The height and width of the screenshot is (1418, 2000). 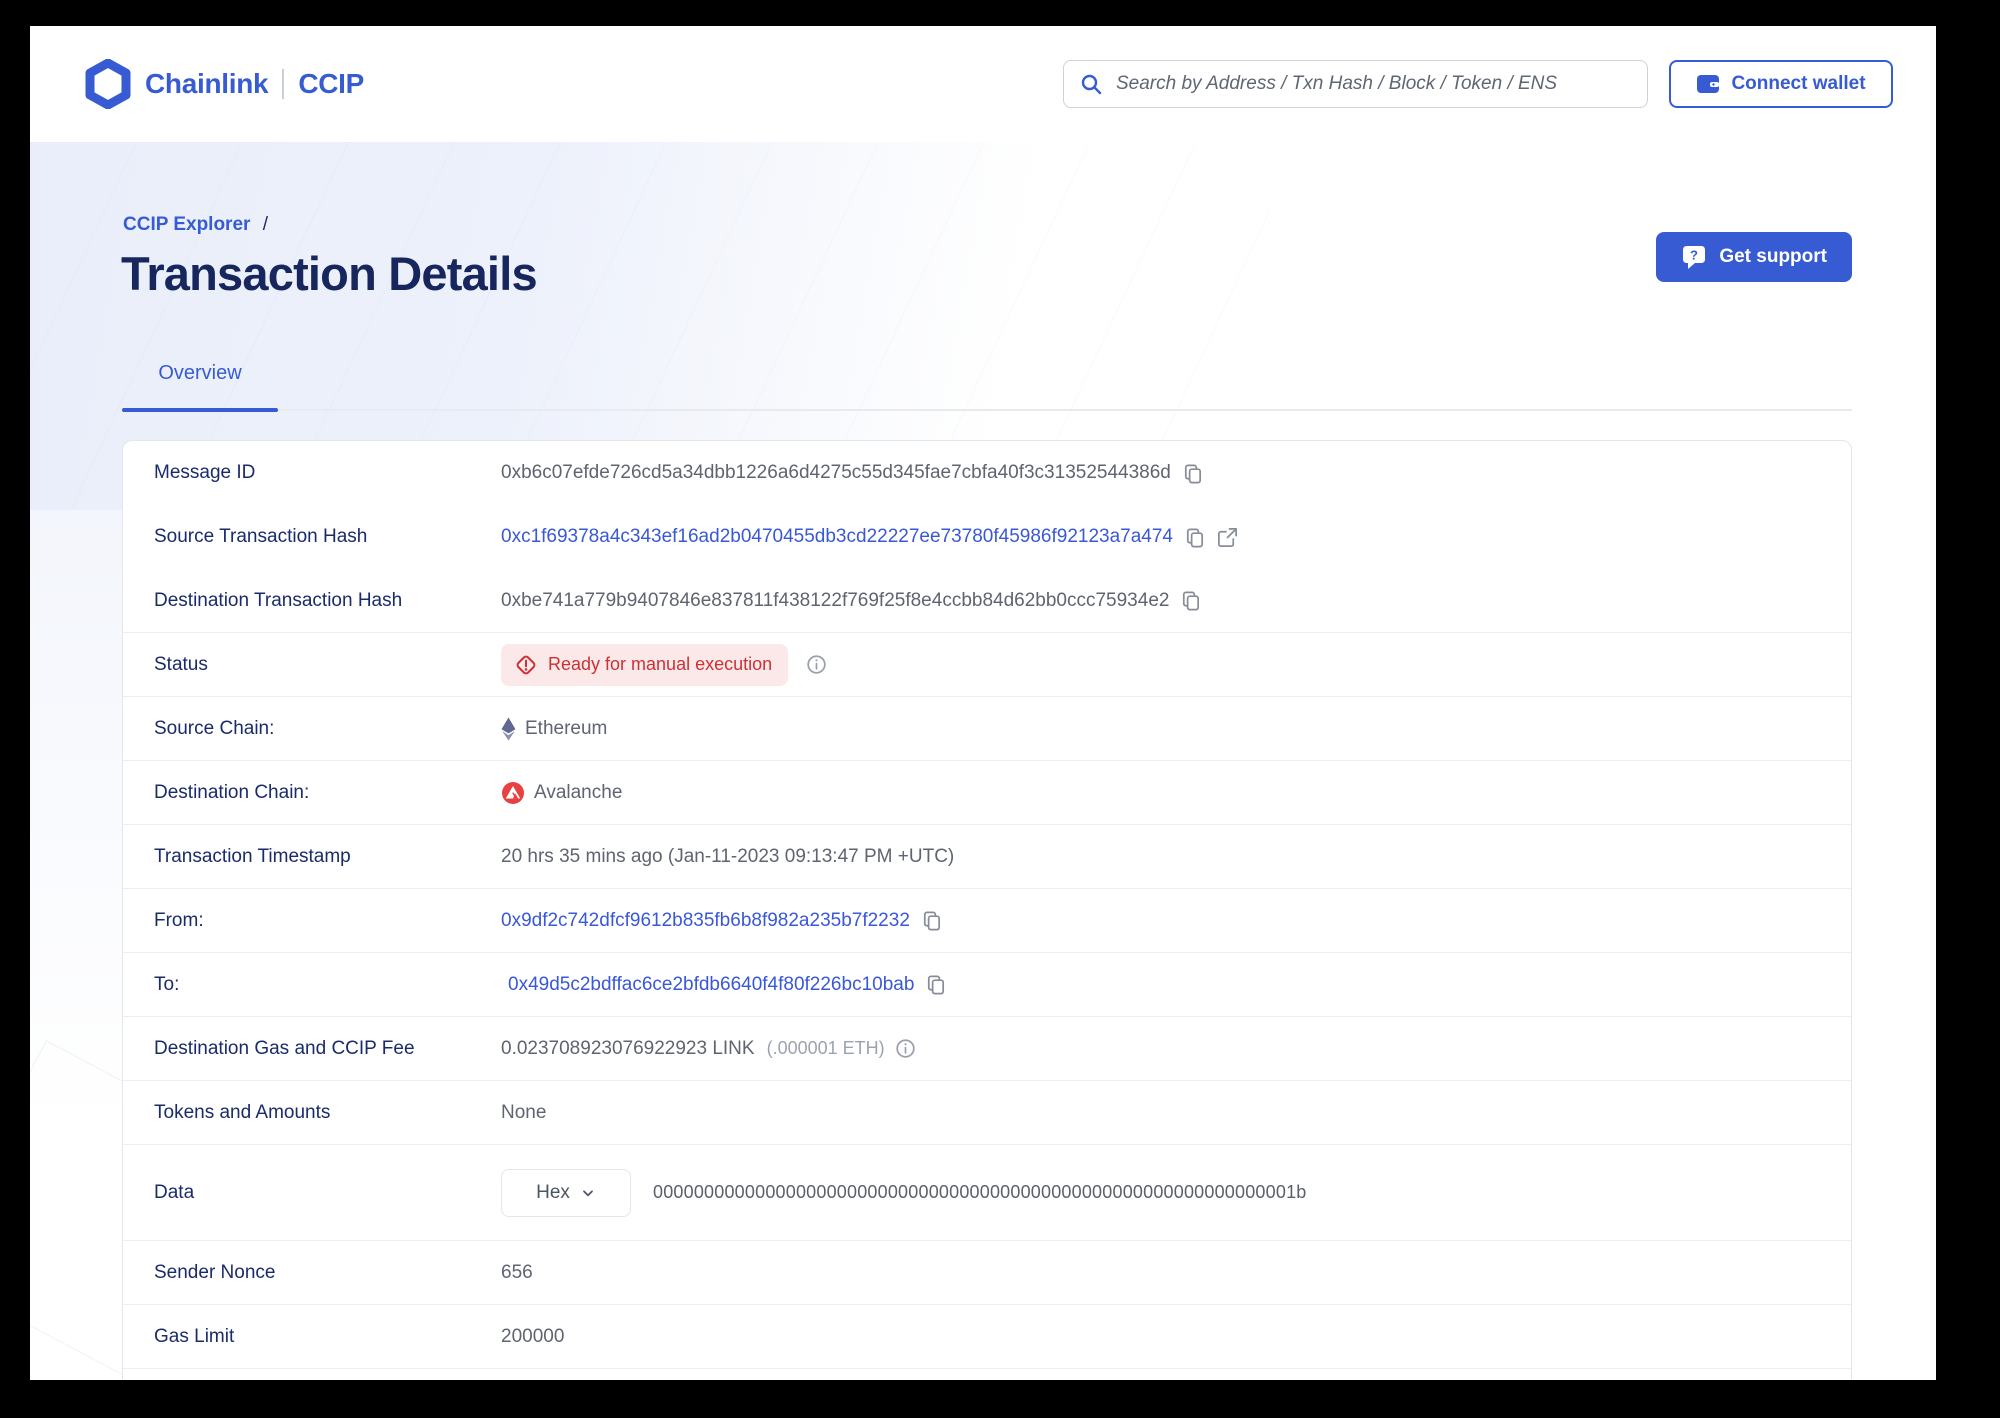 I want to click on gas-limit-value: 200000, so click(x=533, y=1336).